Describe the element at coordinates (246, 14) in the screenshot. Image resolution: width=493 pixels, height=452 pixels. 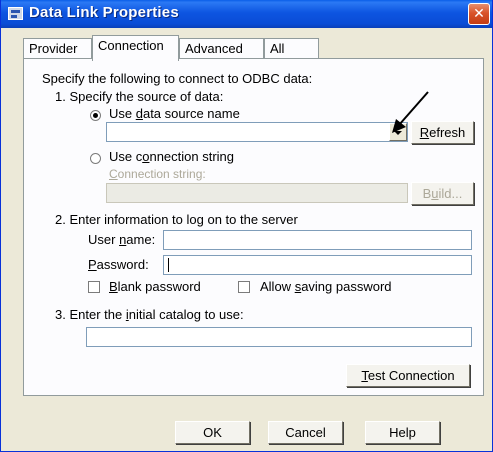
I see `title-bar: Data Link Properties ✕` at that location.